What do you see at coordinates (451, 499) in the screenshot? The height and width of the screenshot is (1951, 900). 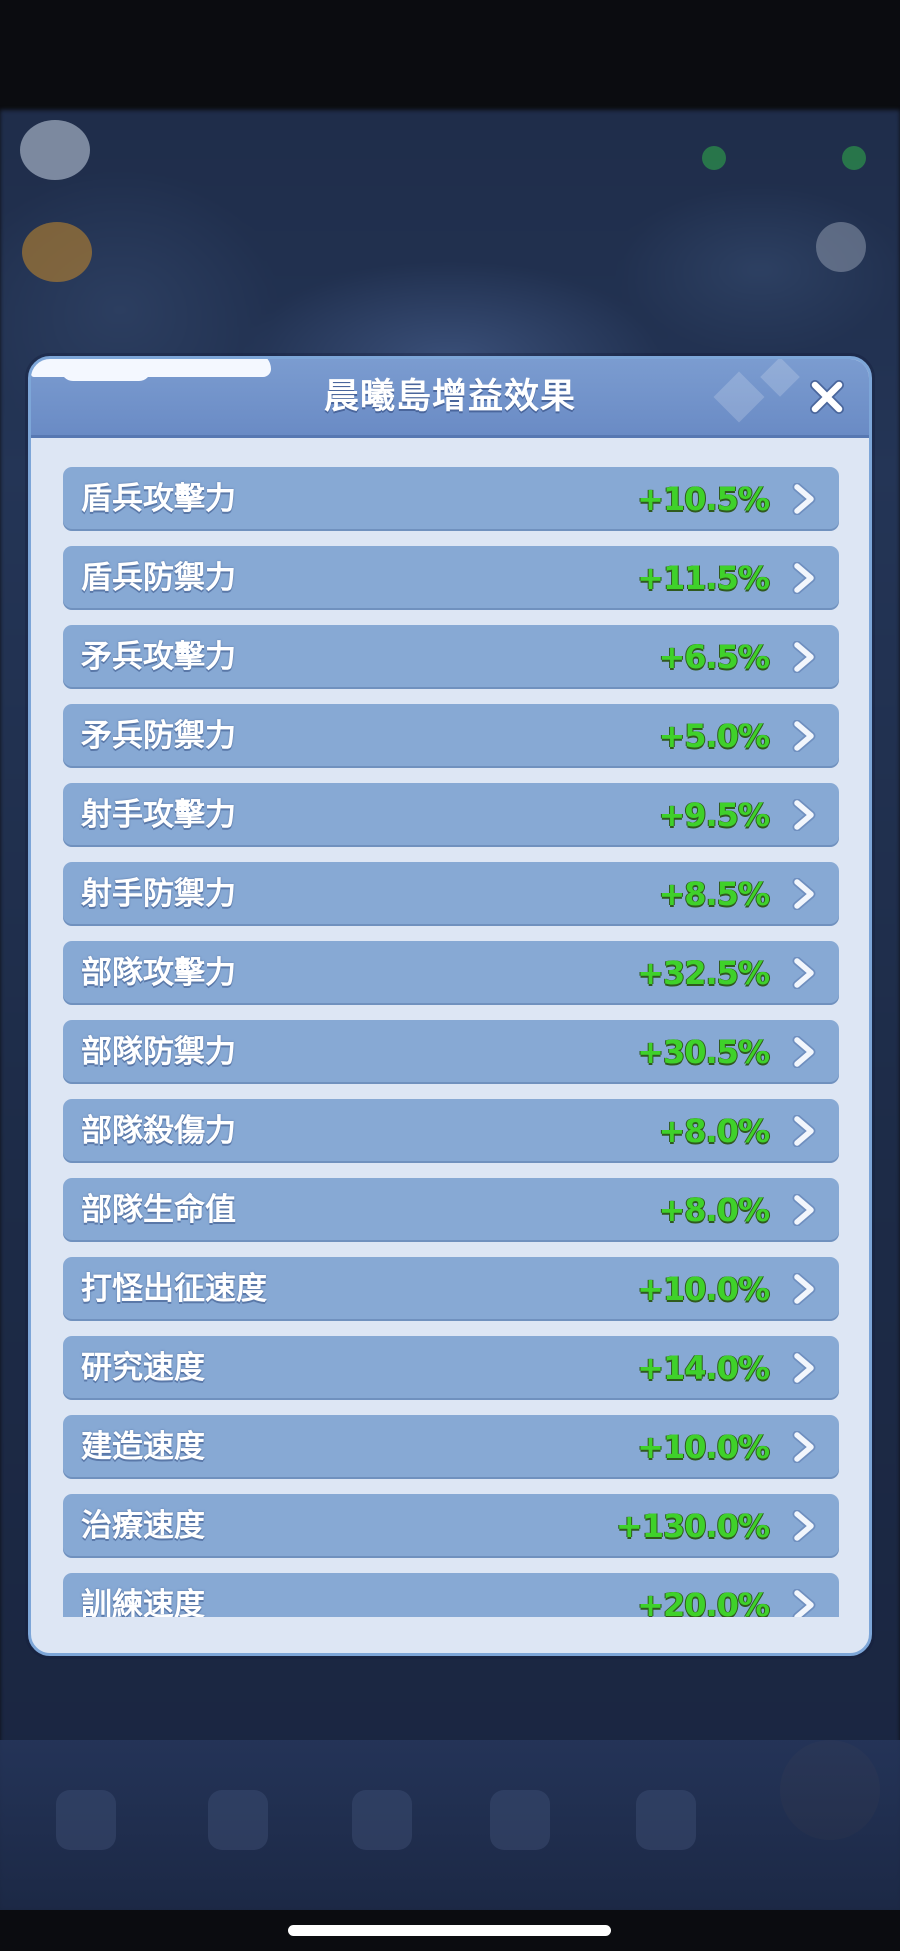 I see `buff-row: 盾兵攻擊力 +10.5%` at bounding box center [451, 499].